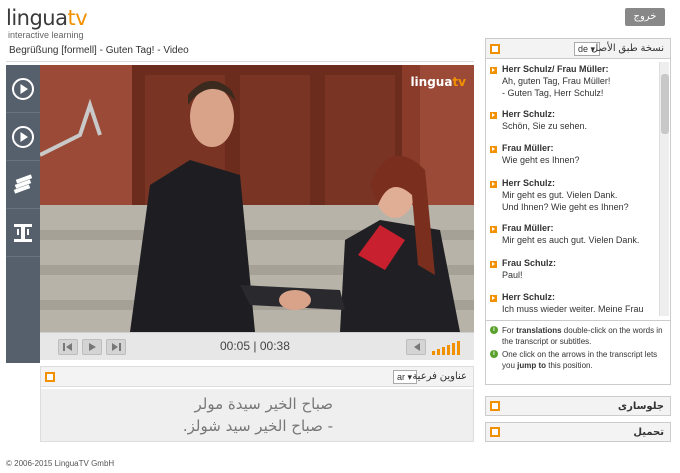 The height and width of the screenshot is (473, 680). Describe the element at coordinates (447, 348) in the screenshot. I see `volume-slider` at that location.